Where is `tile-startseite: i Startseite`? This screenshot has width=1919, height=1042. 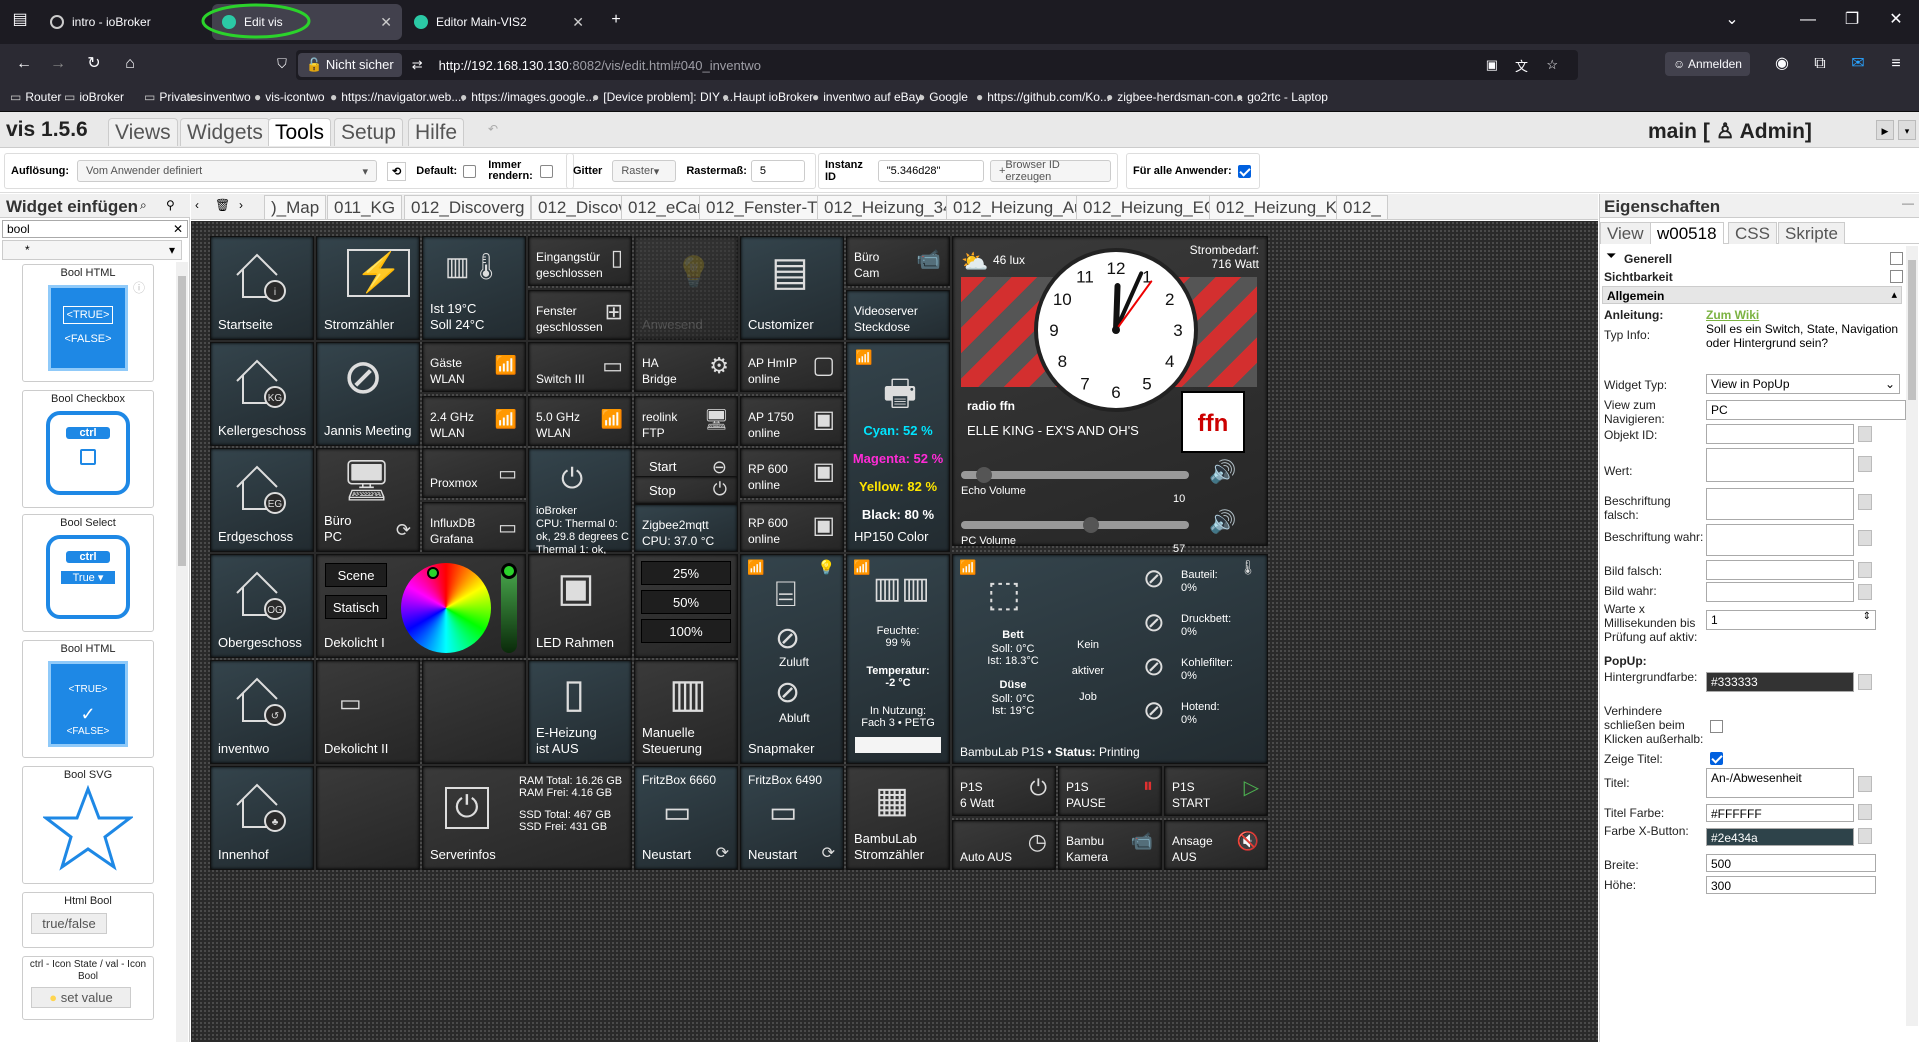 tile-startseite: i Startseite is located at coordinates (262, 288).